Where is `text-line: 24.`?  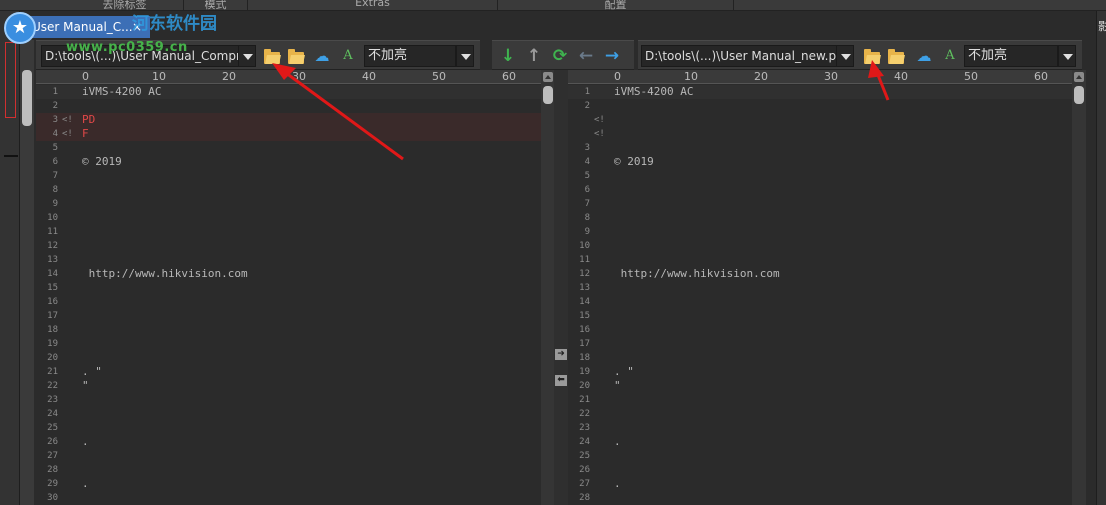
text-line: 24. is located at coordinates (820, 442).